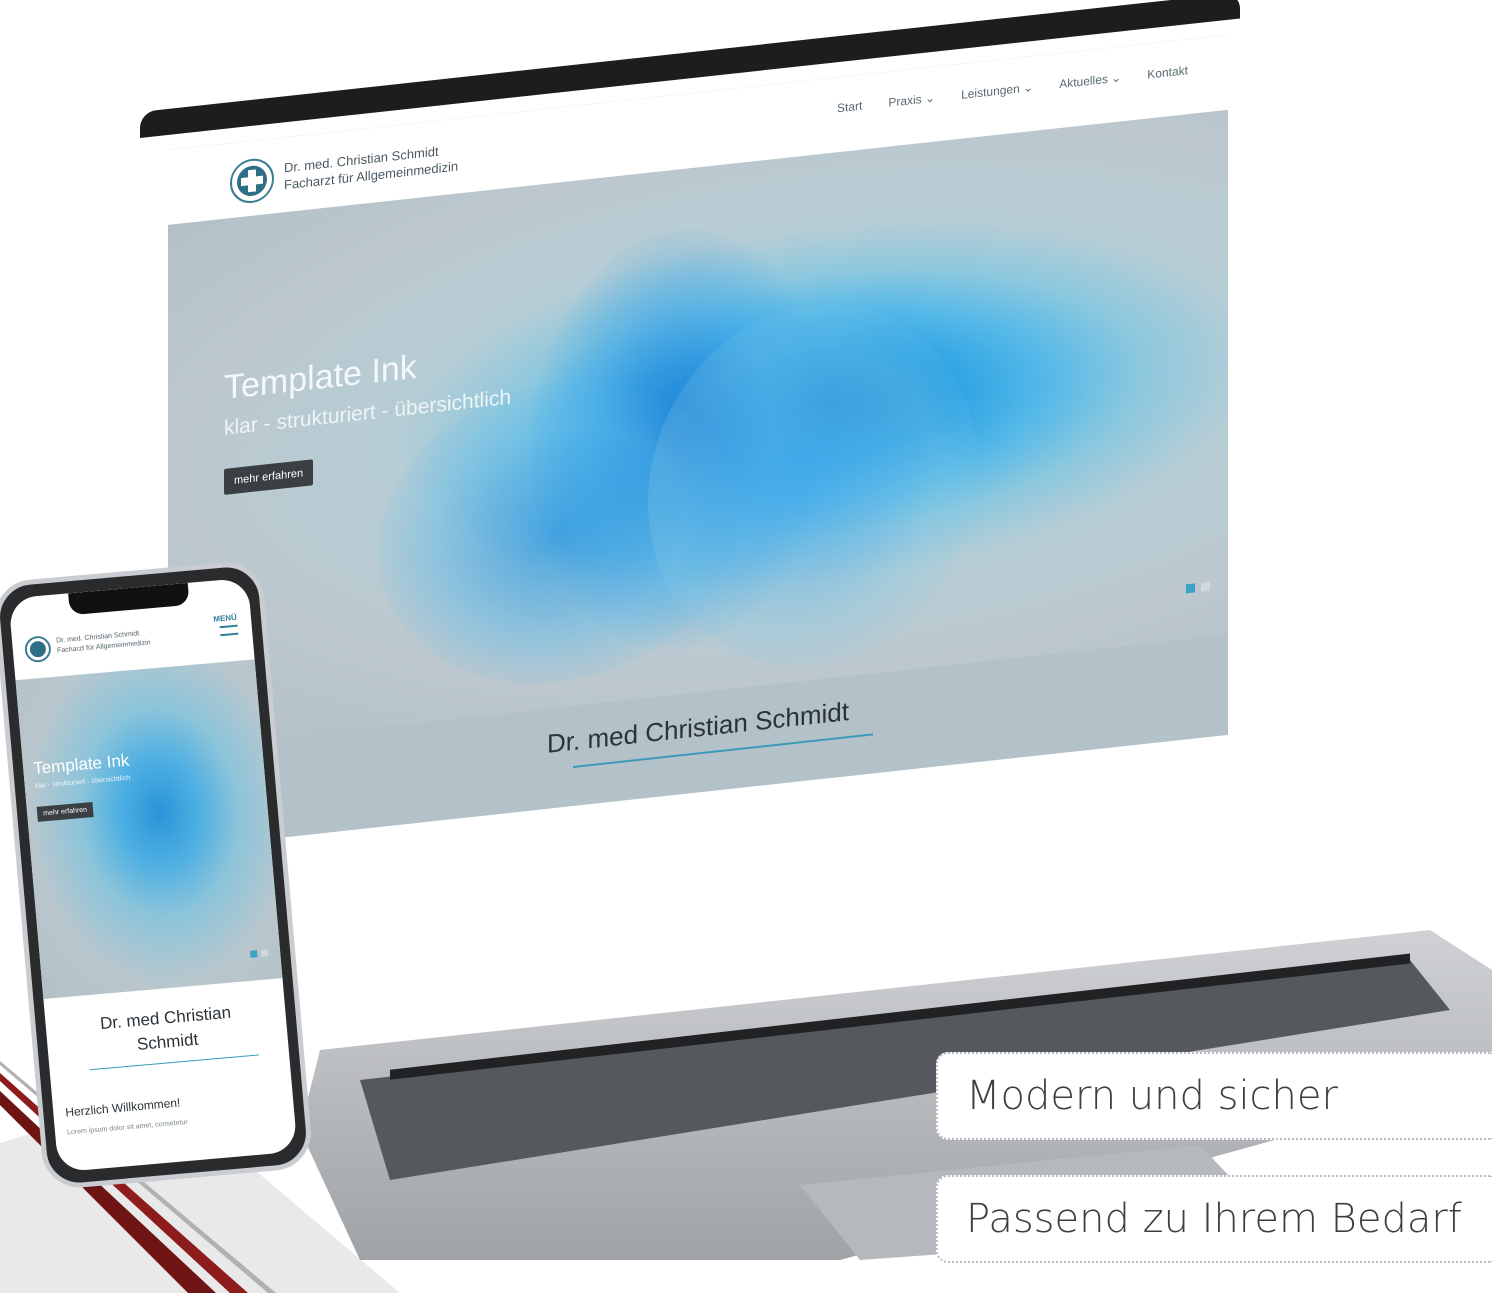 This screenshot has height=1293, width=1492. I want to click on nav-item-start: Start, so click(849, 107).